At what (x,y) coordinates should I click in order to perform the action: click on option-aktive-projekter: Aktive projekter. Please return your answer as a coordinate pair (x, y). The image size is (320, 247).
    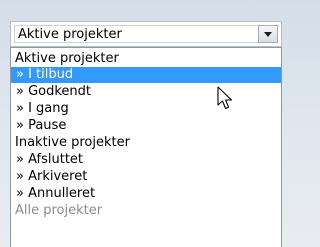
    Looking at the image, I should click on (146, 59).